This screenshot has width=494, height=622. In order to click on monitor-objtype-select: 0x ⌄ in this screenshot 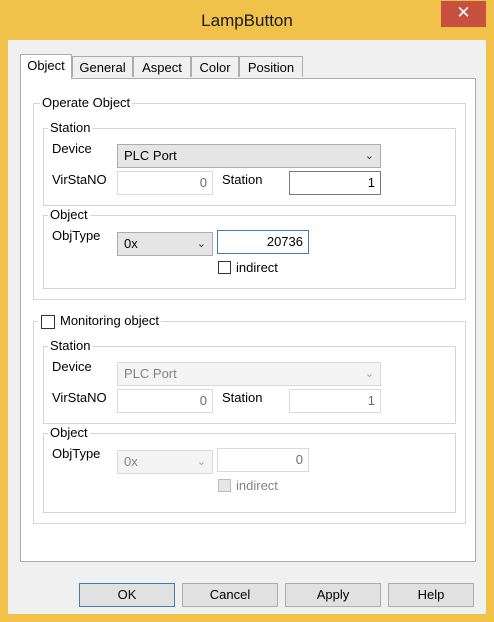, I will do `click(165, 462)`.